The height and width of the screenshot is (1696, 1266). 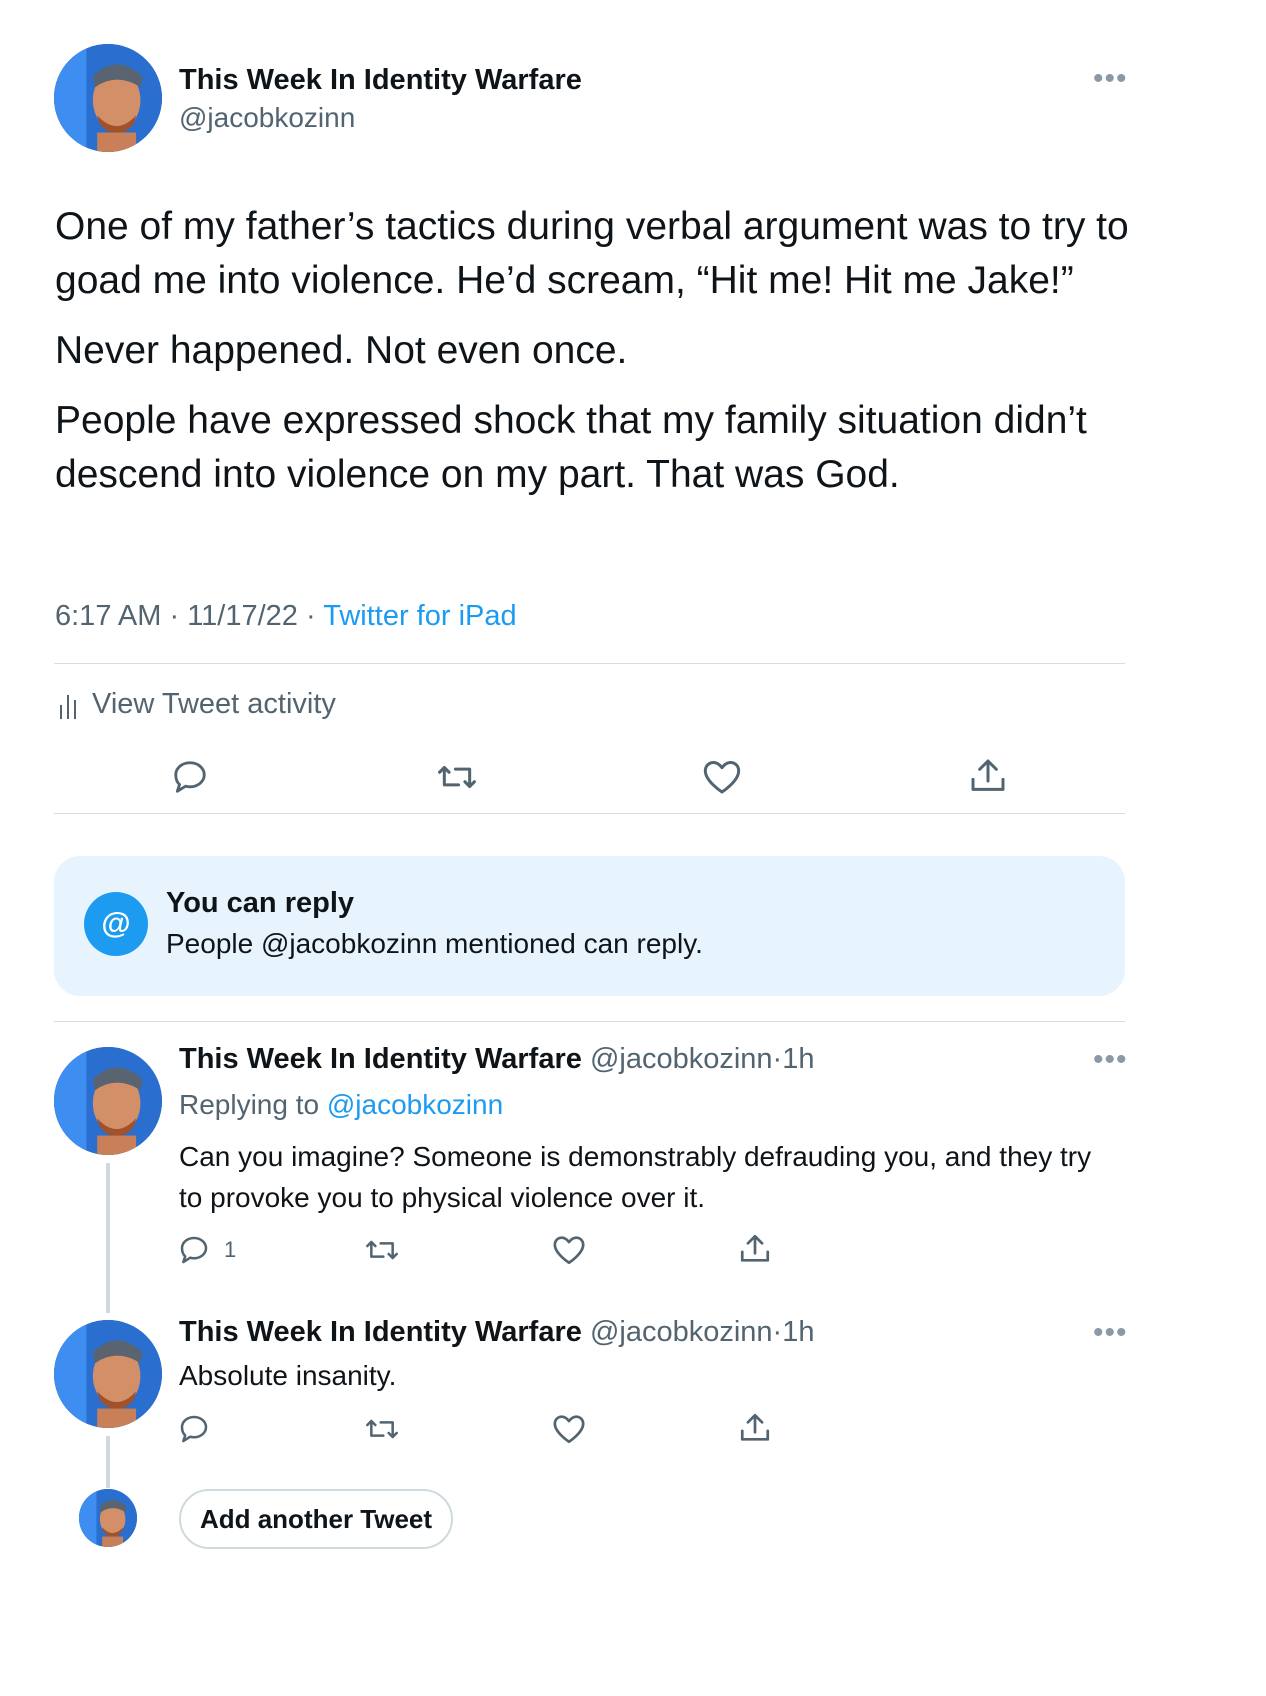 What do you see at coordinates (316, 1519) in the screenshot?
I see `add-another-tweet-button: Add another Tweet` at bounding box center [316, 1519].